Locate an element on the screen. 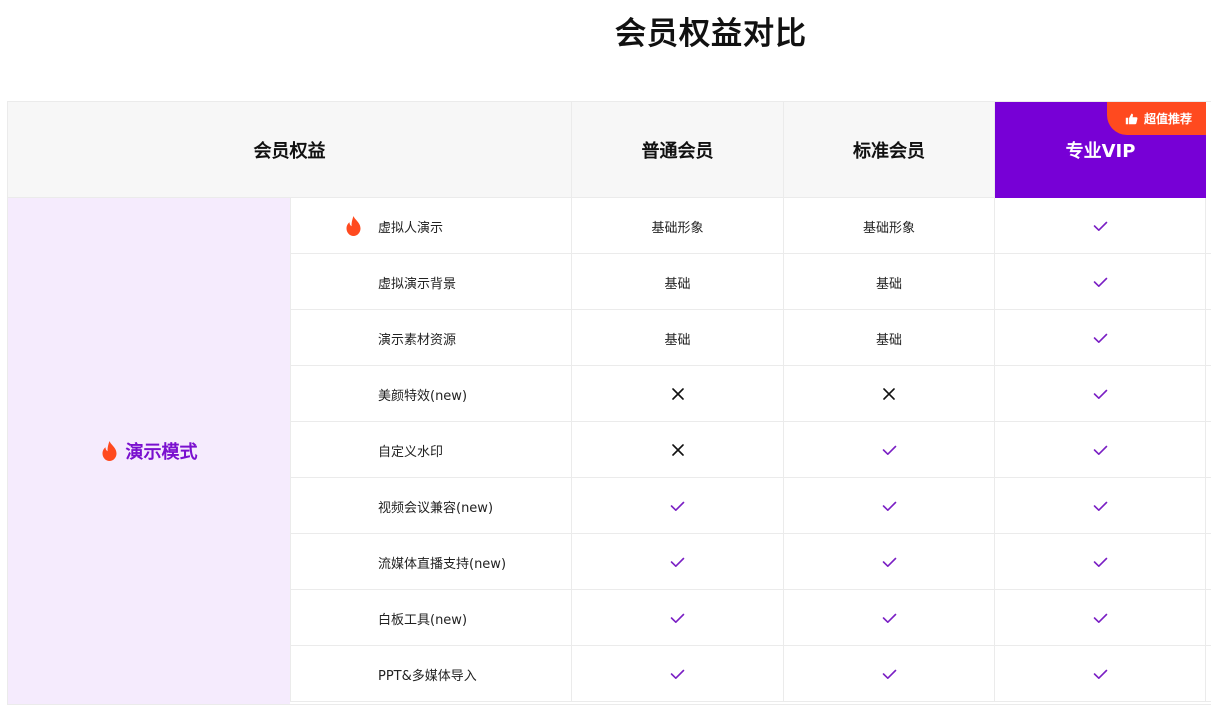 The width and height of the screenshot is (1211, 711). header-benefit: 会员权益 is located at coordinates (289, 150).